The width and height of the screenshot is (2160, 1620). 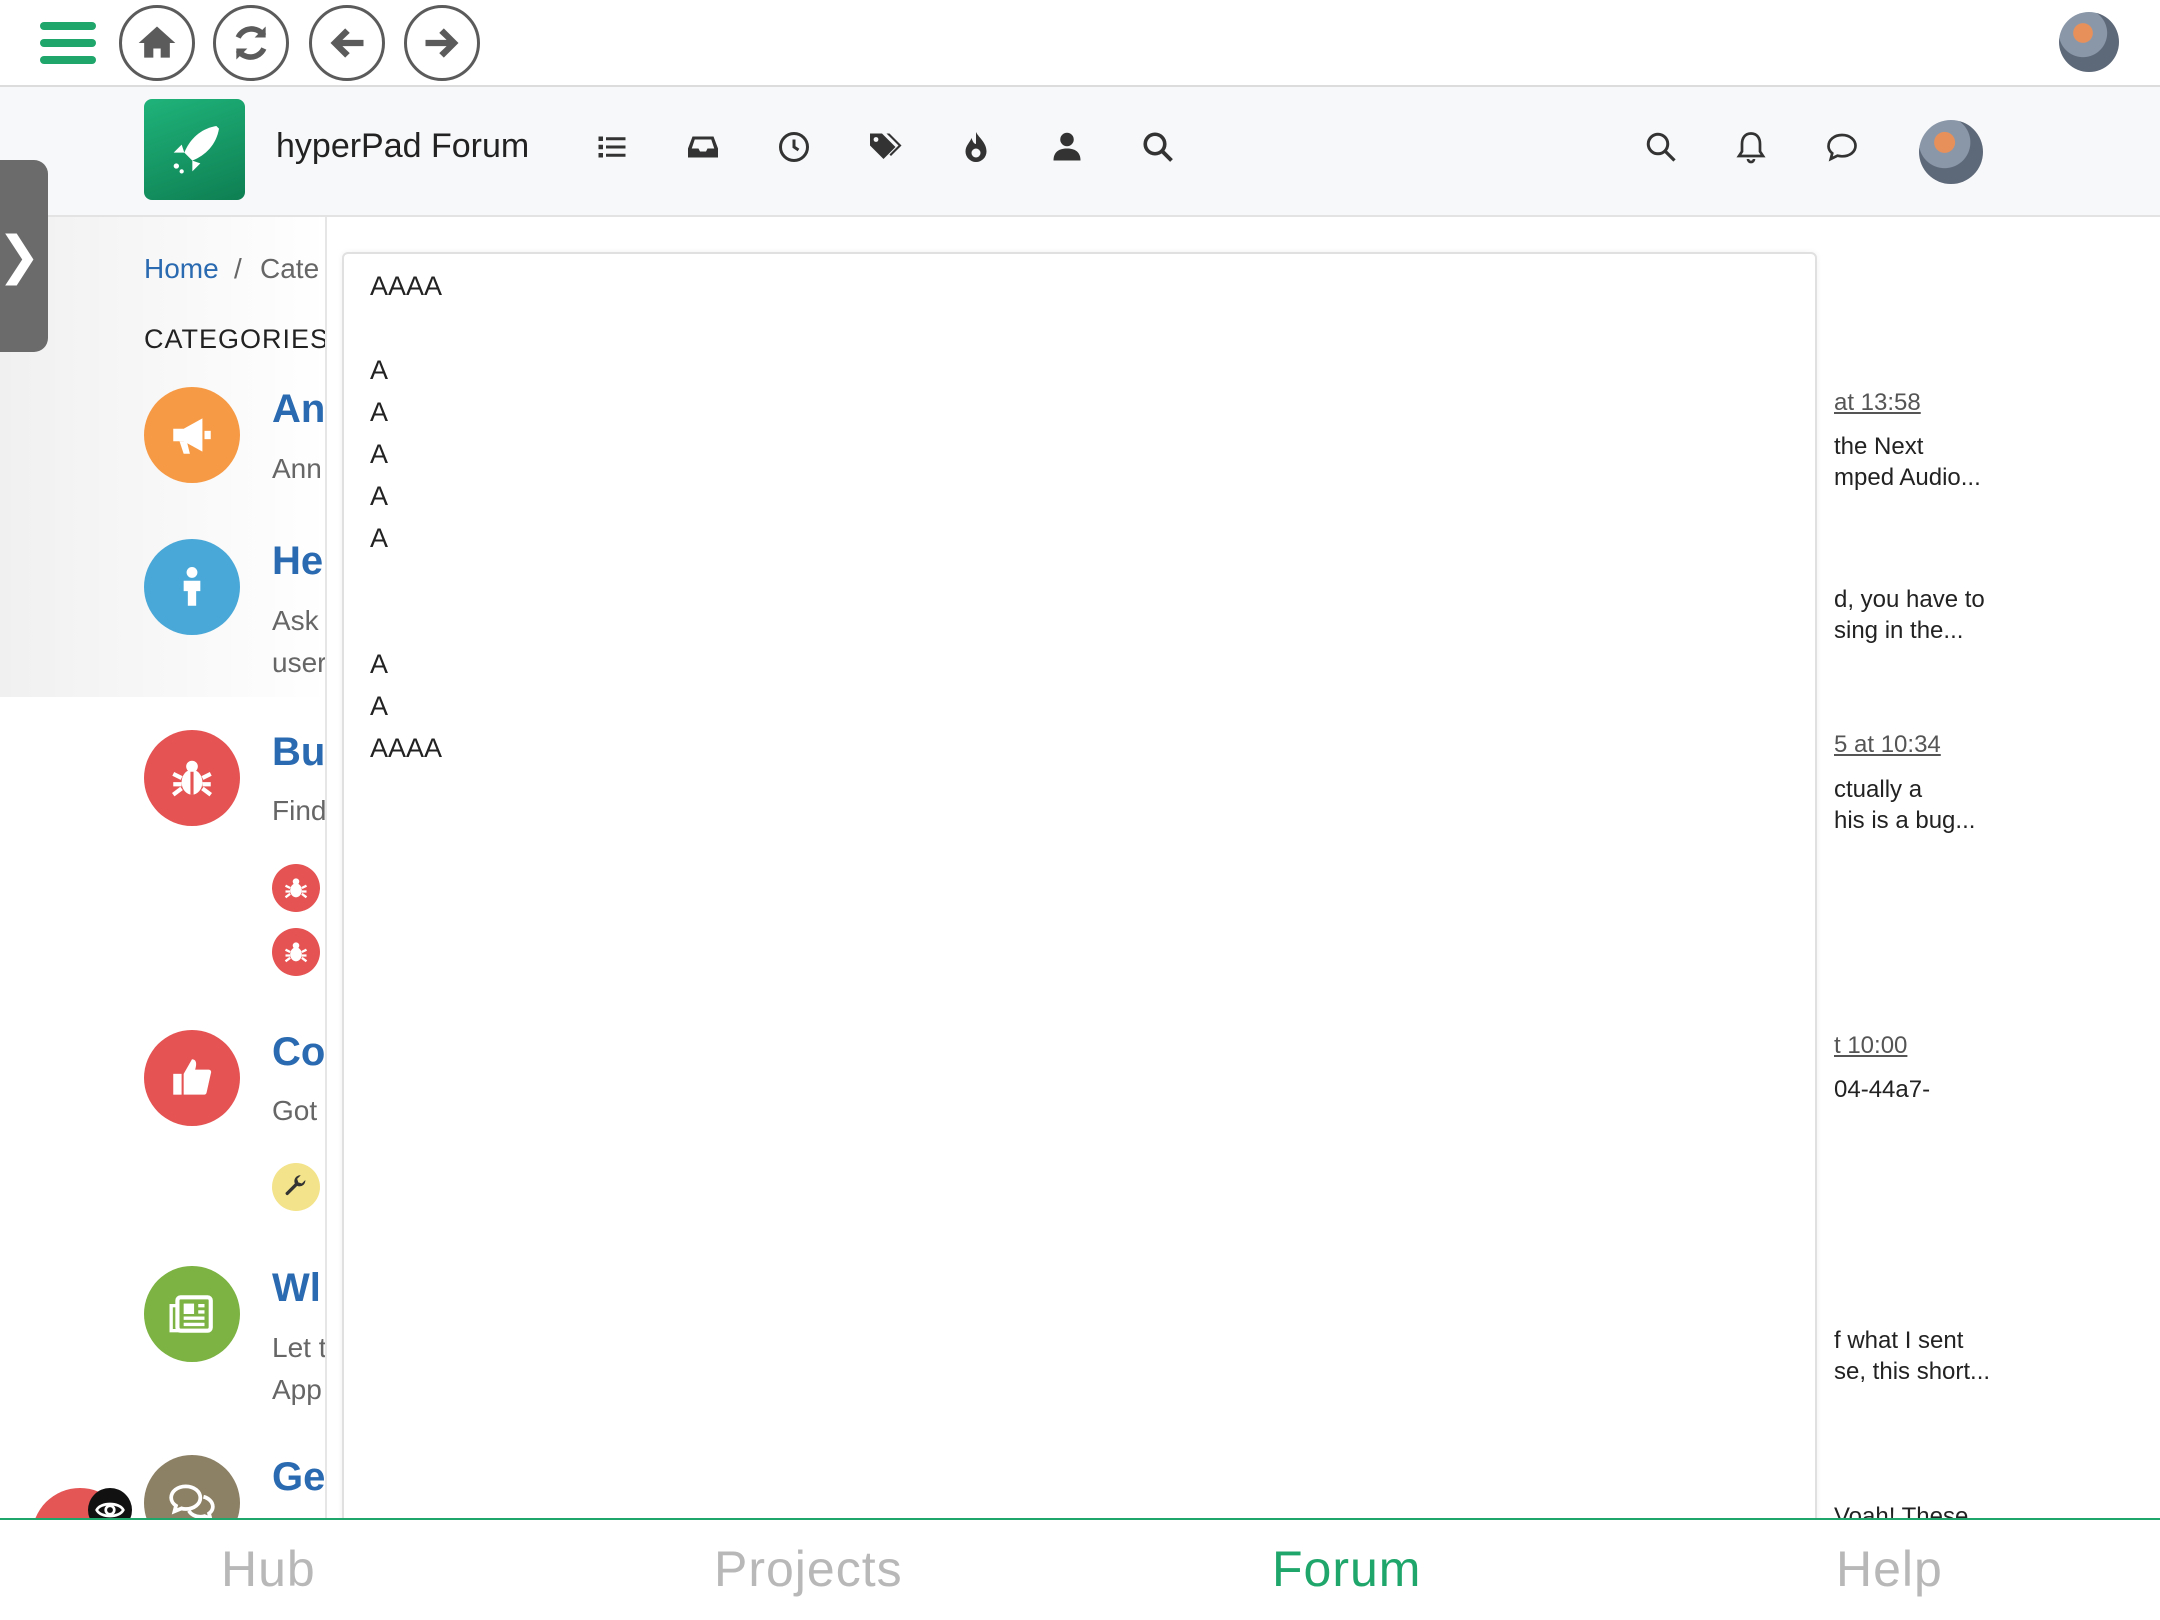 I want to click on post-timestamp-link: at 13:58, so click(x=1877, y=403).